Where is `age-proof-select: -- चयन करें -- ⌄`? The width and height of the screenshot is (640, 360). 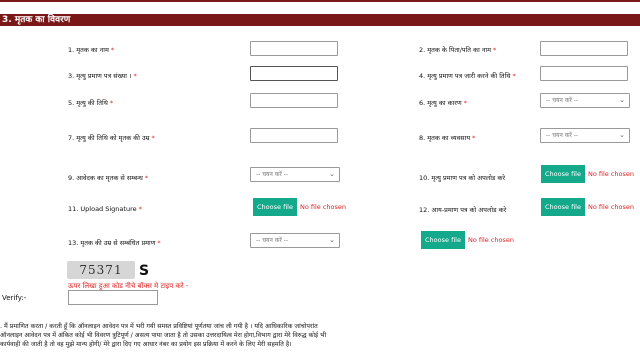
age-proof-select: -- चयन करें -- ⌄ is located at coordinates (295, 240).